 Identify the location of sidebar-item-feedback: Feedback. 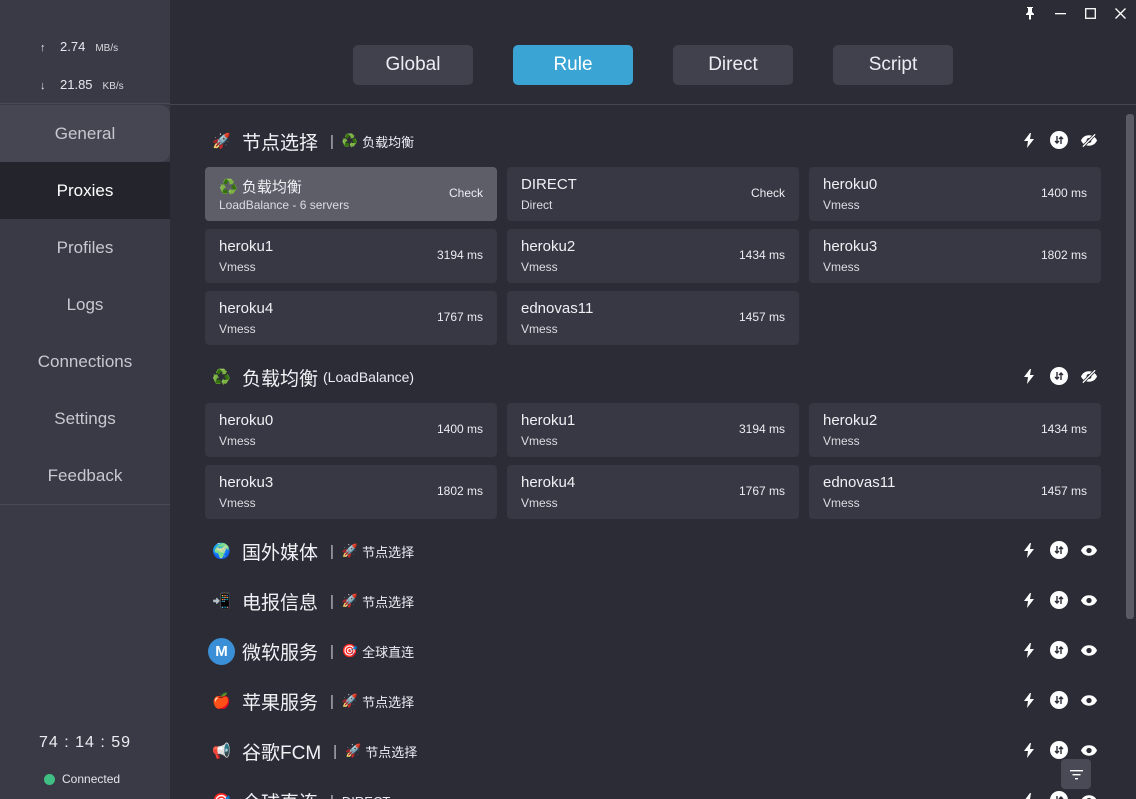
(85, 475).